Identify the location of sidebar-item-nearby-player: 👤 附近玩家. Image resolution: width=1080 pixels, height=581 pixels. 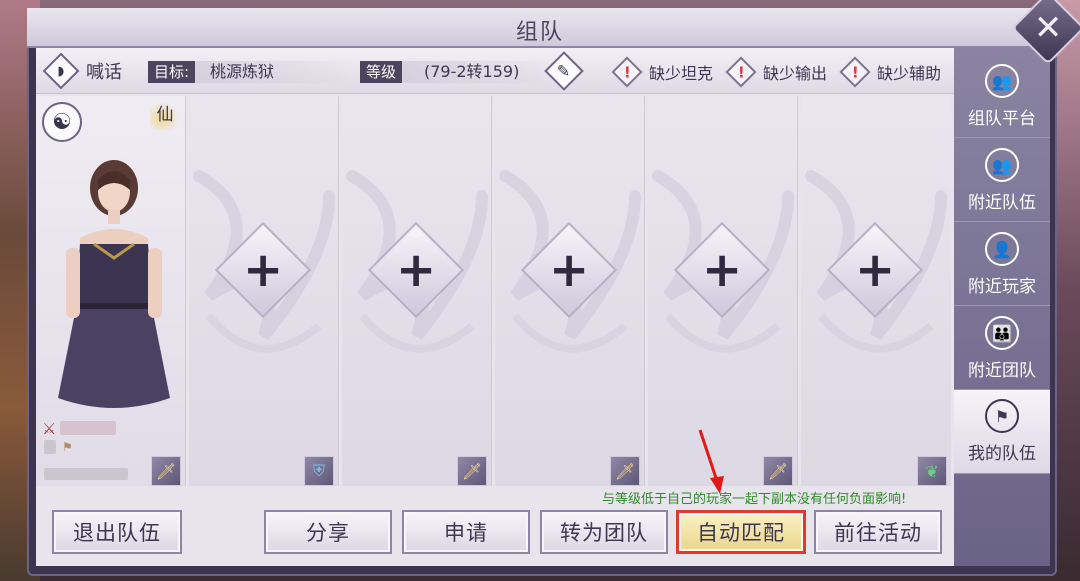
(1002, 265).